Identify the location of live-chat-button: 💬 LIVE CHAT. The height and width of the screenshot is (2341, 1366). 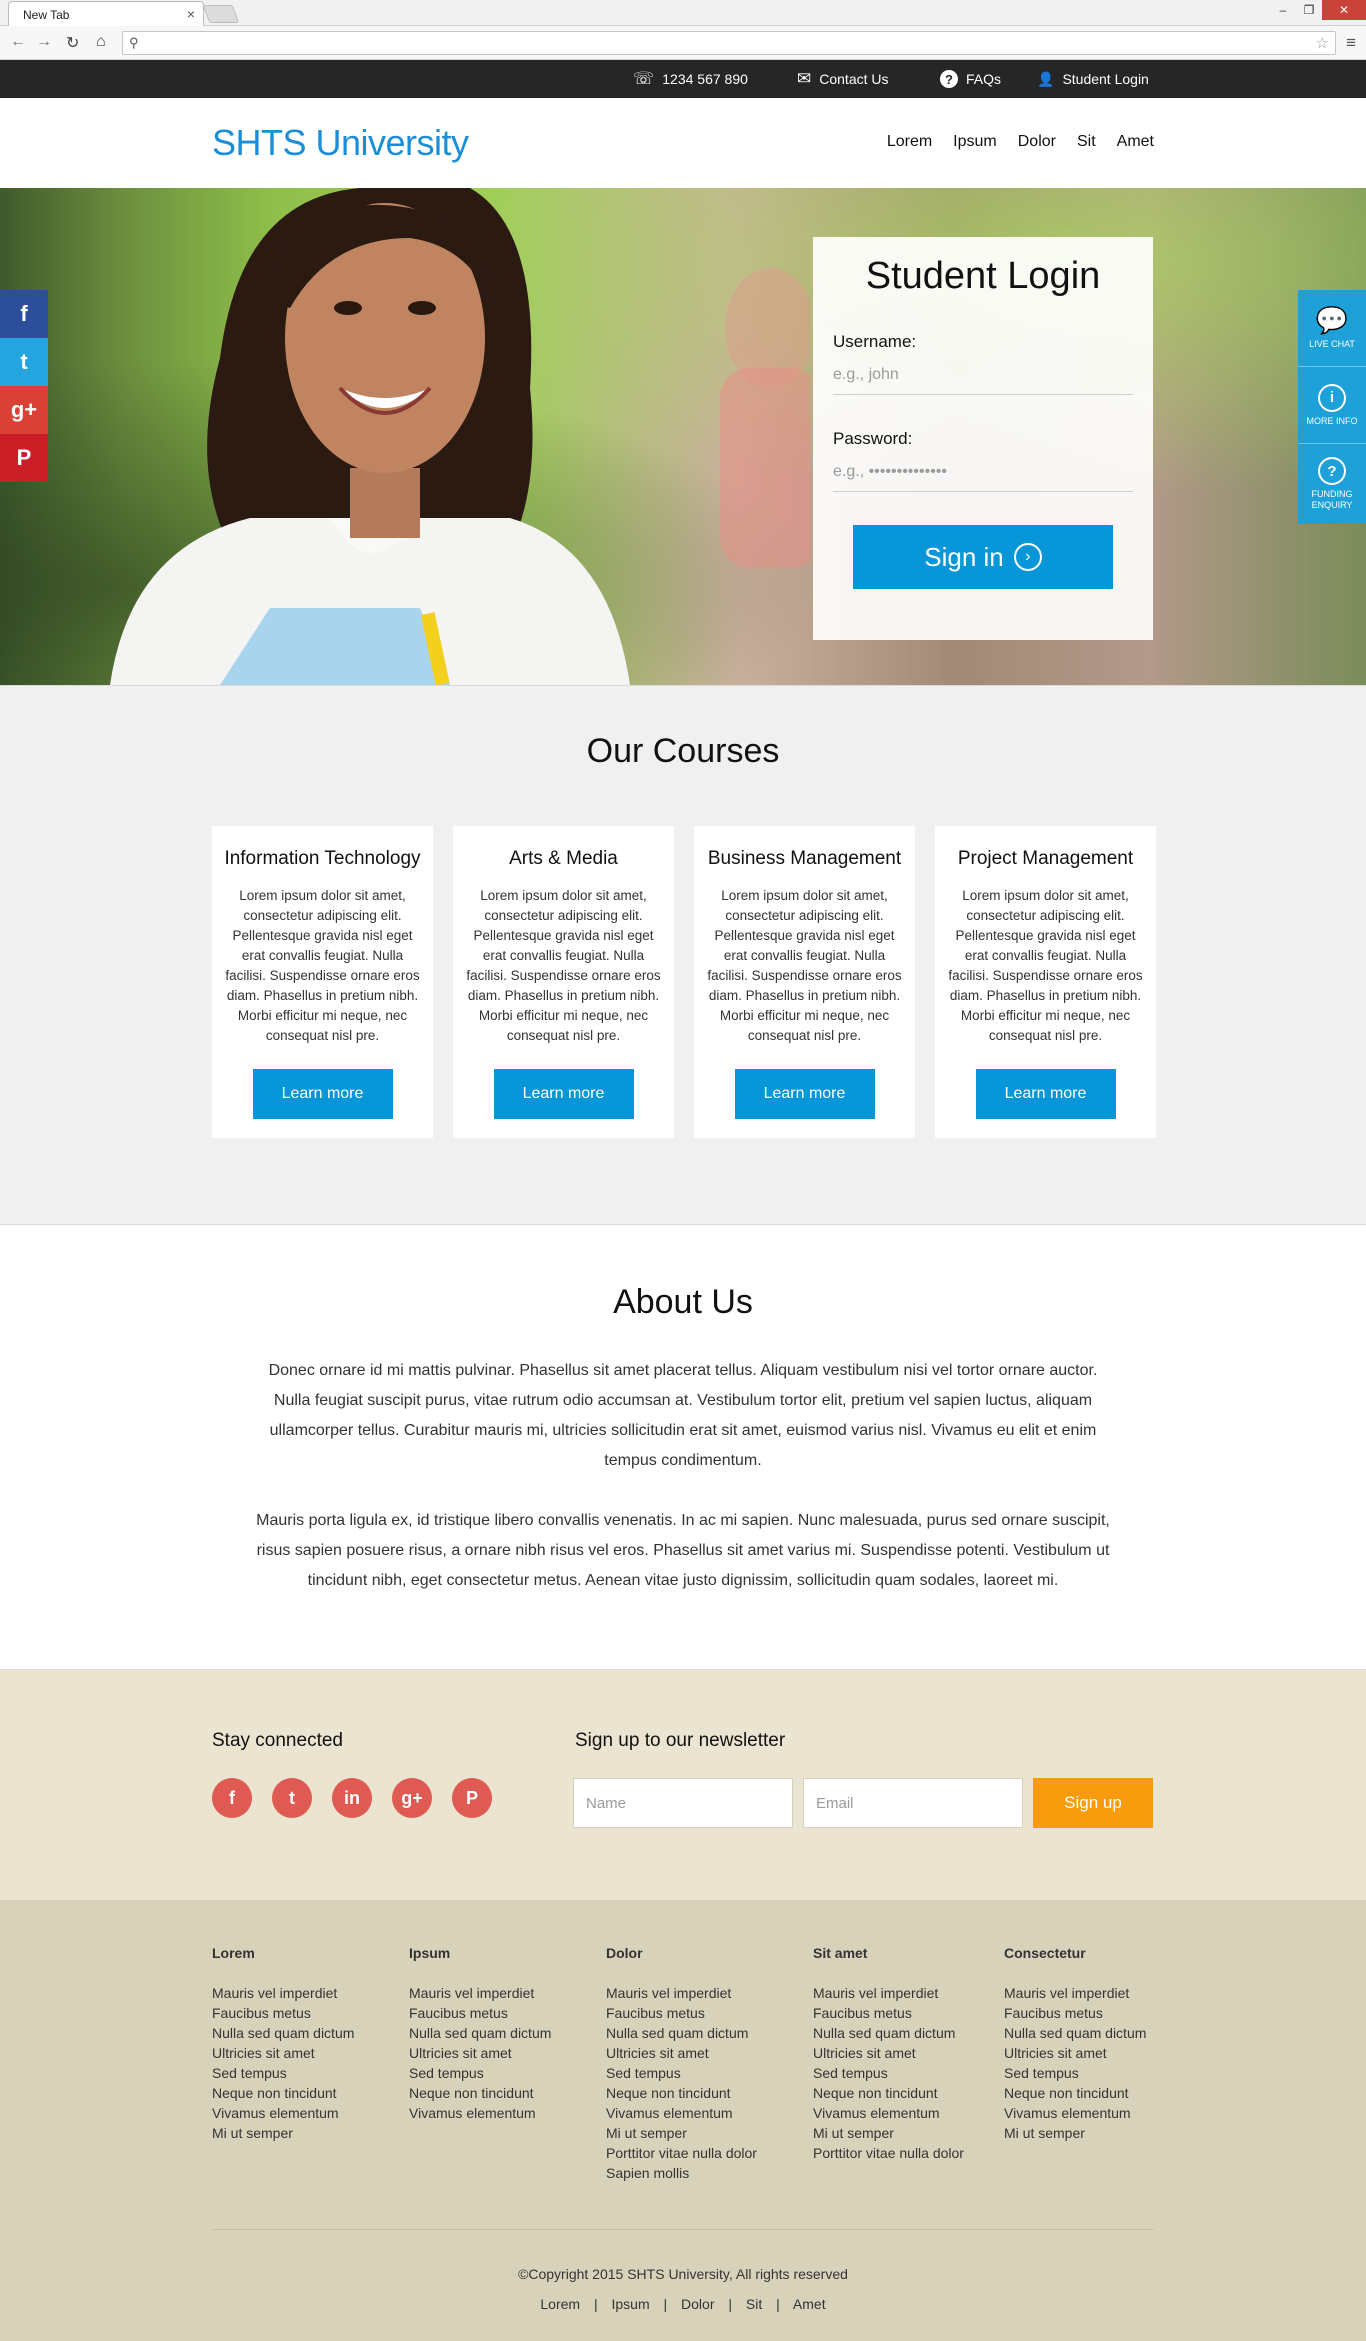
(1332, 328).